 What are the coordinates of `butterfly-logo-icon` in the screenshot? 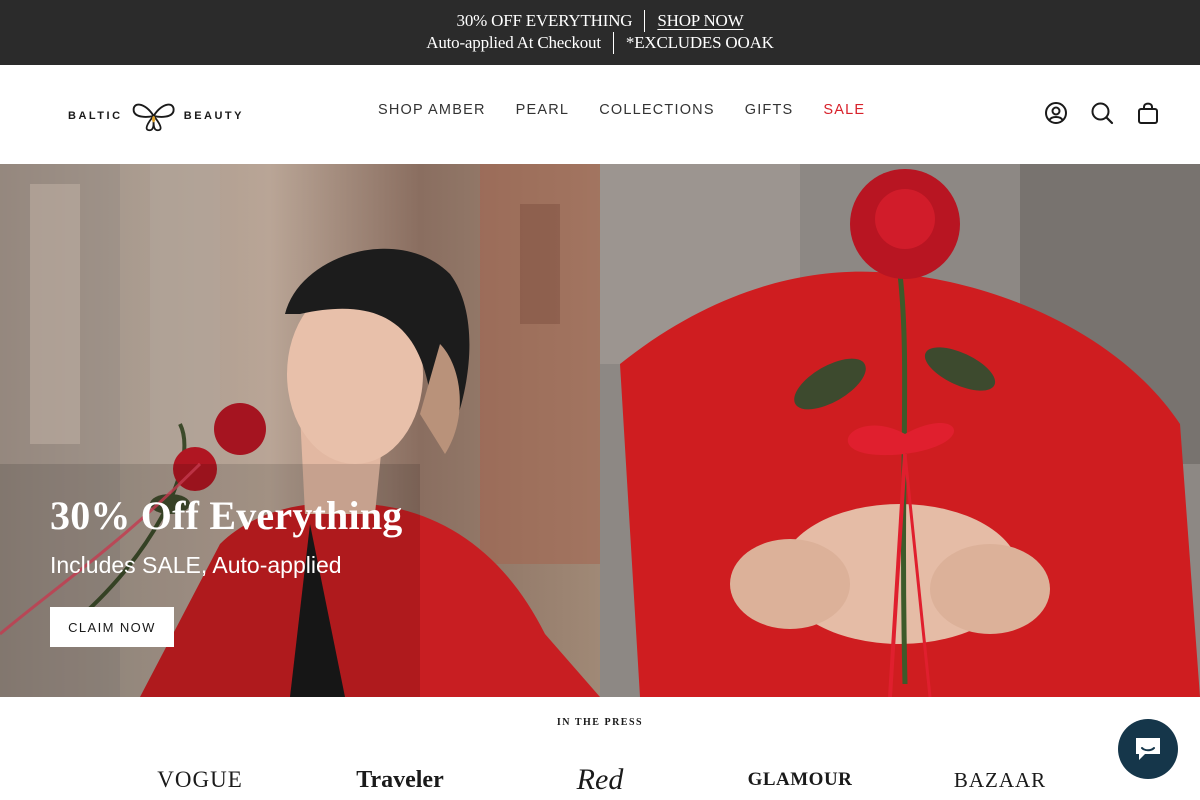 It's located at (153, 117).